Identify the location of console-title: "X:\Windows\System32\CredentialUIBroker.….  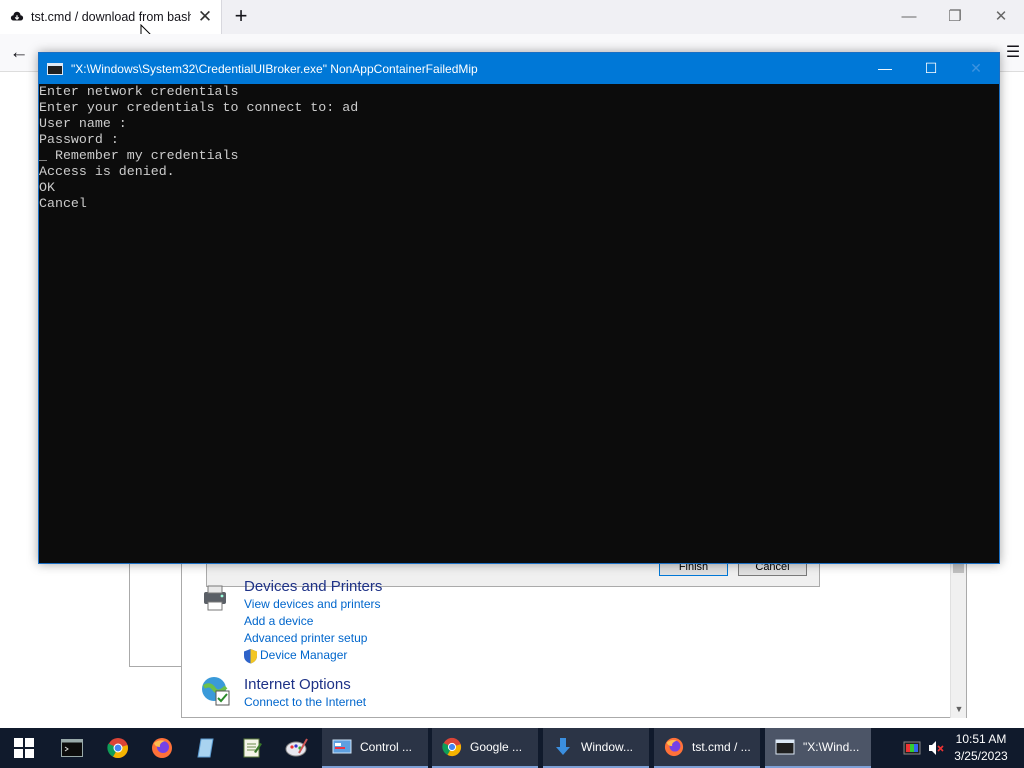
(274, 68).